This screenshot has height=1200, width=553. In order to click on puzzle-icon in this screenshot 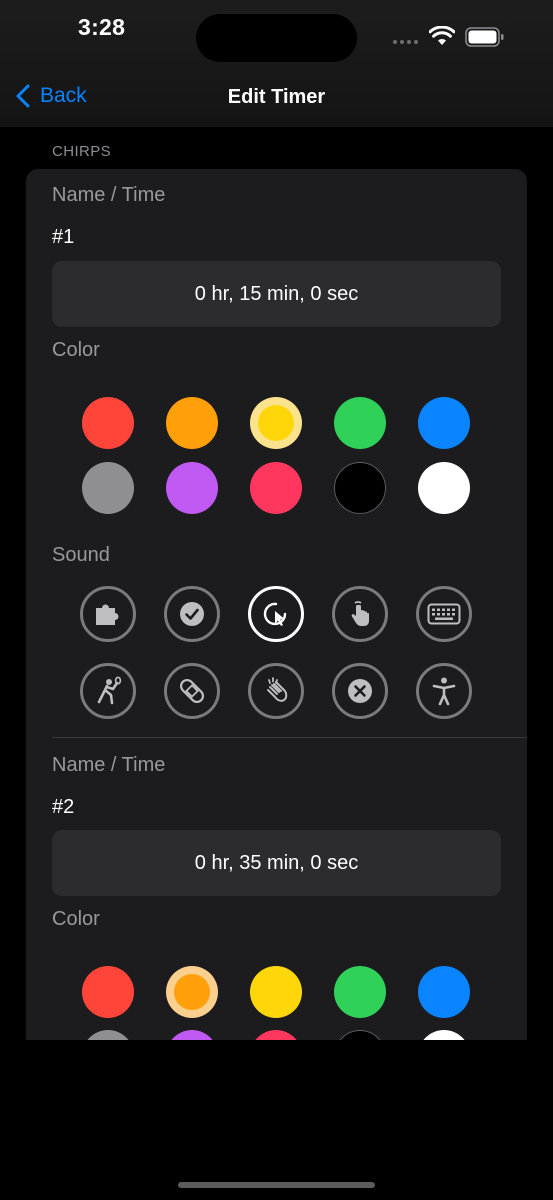, I will do `click(107, 614)`.